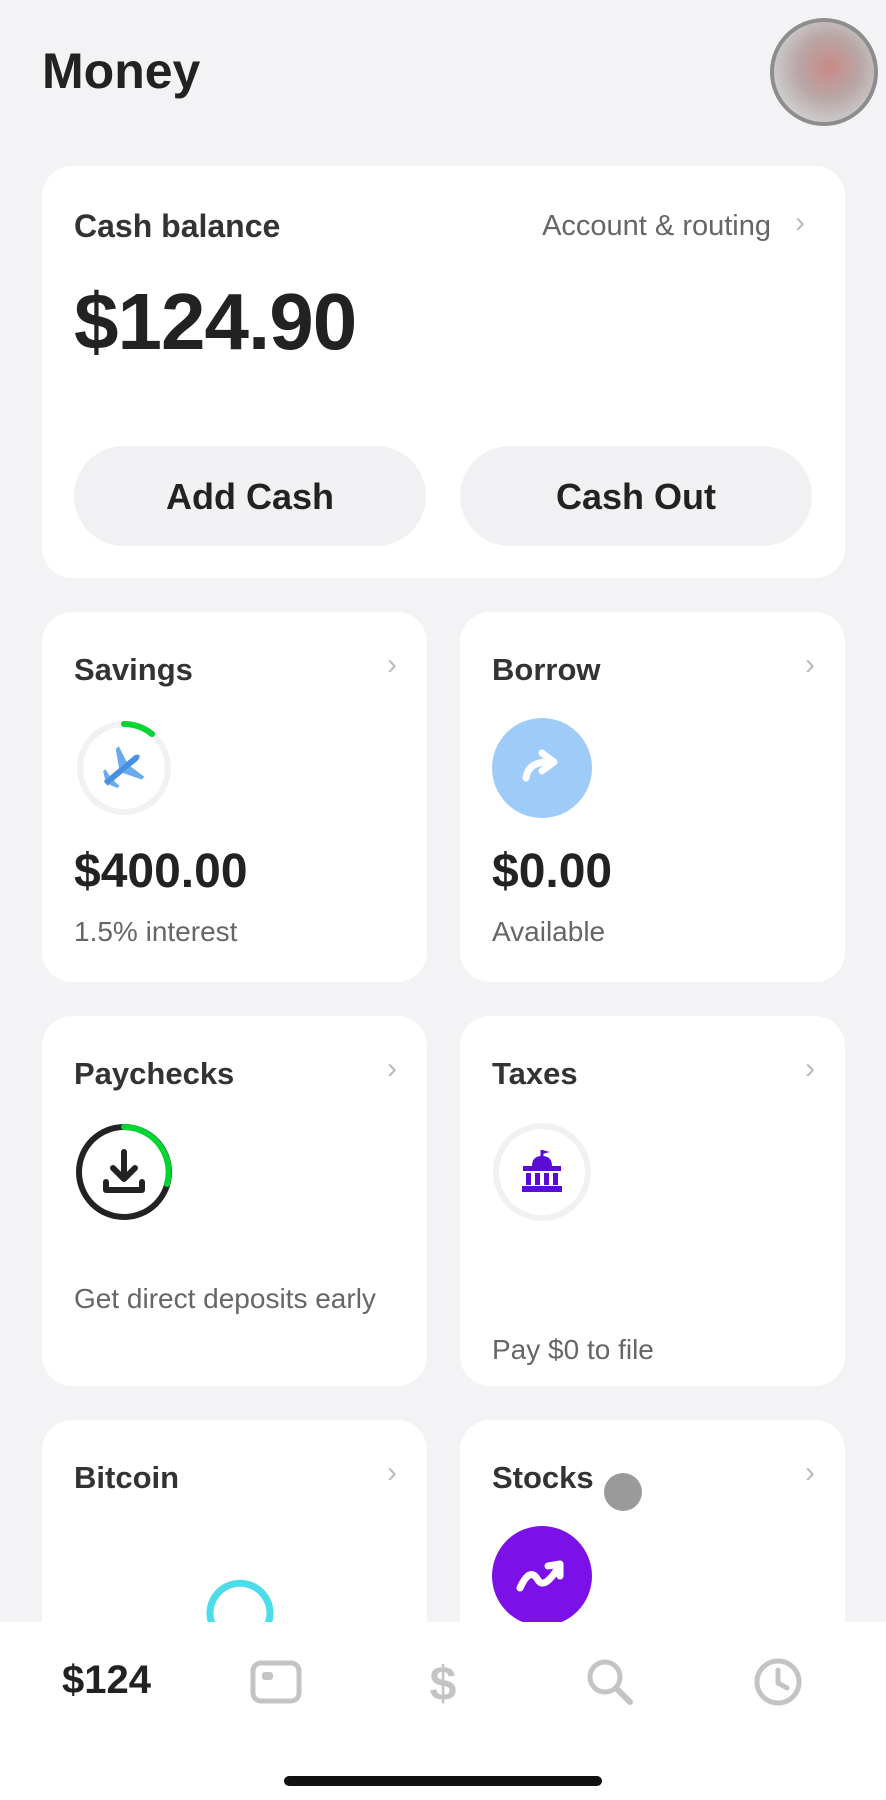 Image resolution: width=886 pixels, height=1800 pixels. I want to click on taxes-label: Taxes, so click(535, 1073).